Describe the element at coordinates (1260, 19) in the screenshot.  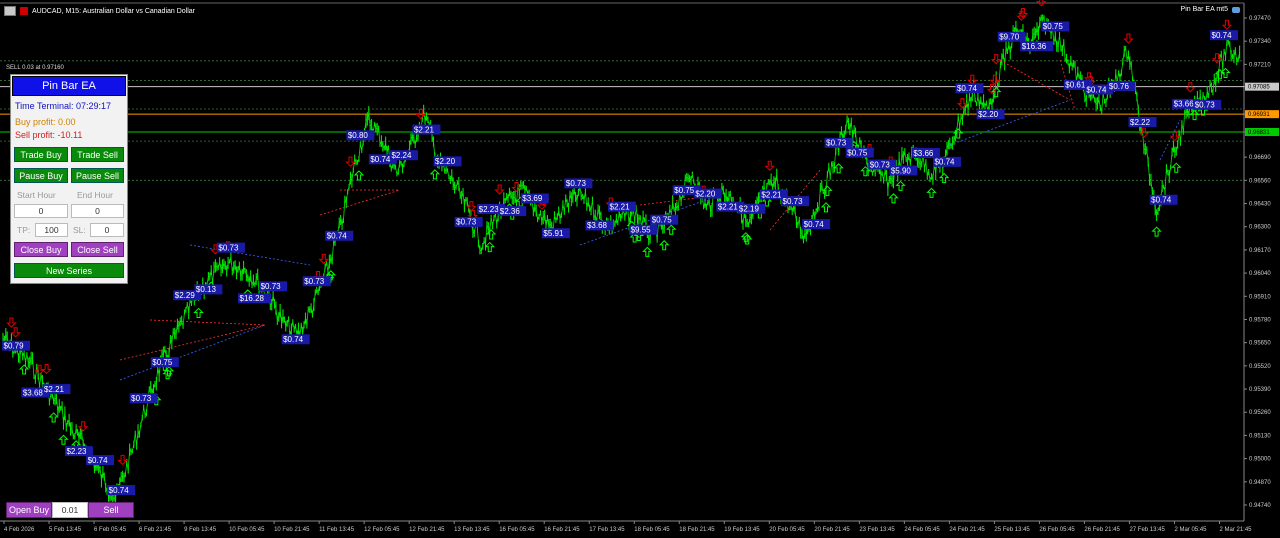
I see `y-tick-label: 0.97470` at that location.